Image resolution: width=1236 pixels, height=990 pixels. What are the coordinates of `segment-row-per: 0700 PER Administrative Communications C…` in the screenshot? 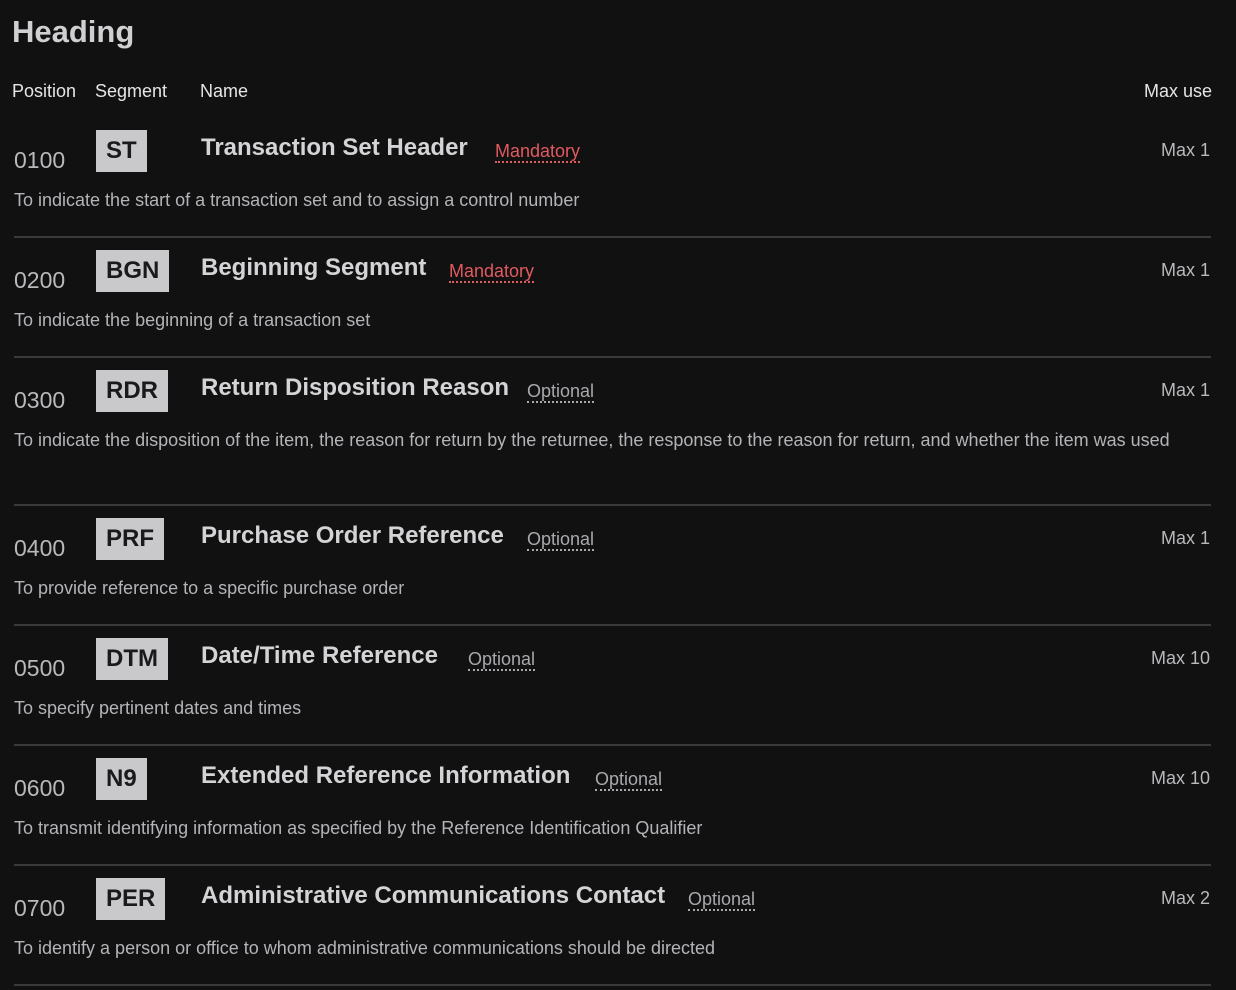 It's located at (612, 932).